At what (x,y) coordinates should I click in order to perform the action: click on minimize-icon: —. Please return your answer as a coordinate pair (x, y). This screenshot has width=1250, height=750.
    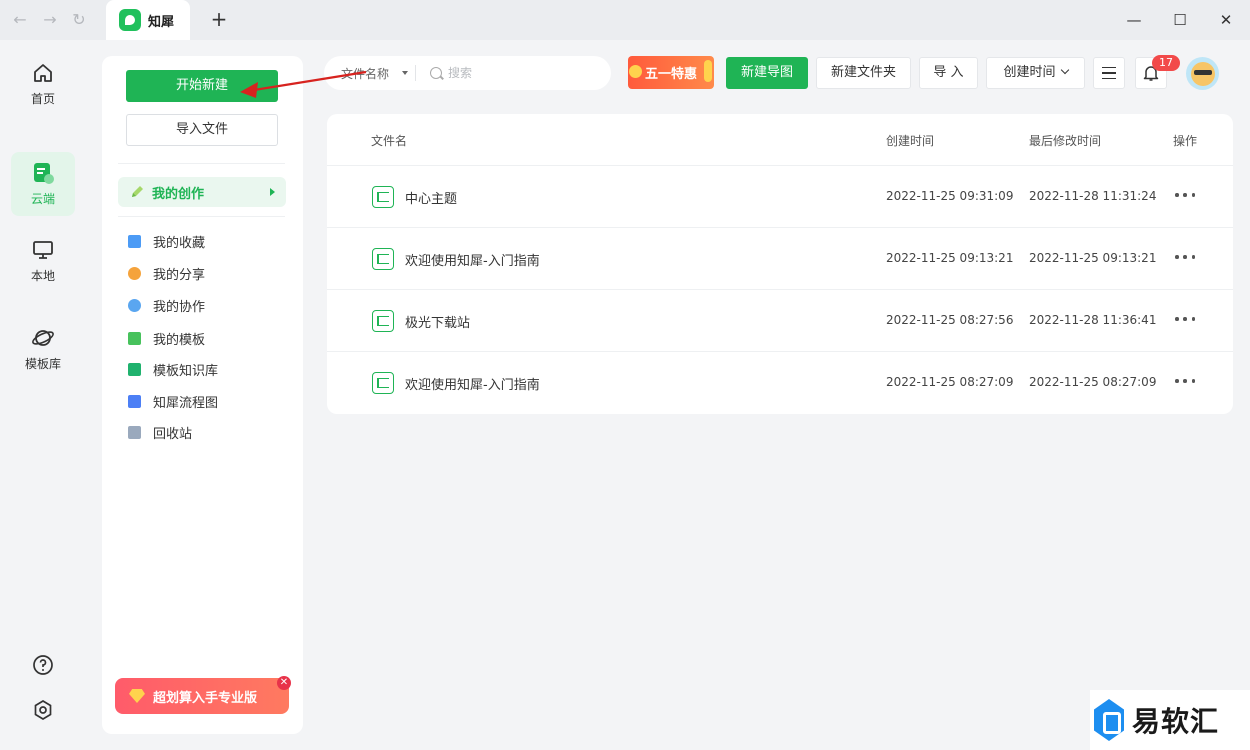
    Looking at the image, I should click on (1134, 20).